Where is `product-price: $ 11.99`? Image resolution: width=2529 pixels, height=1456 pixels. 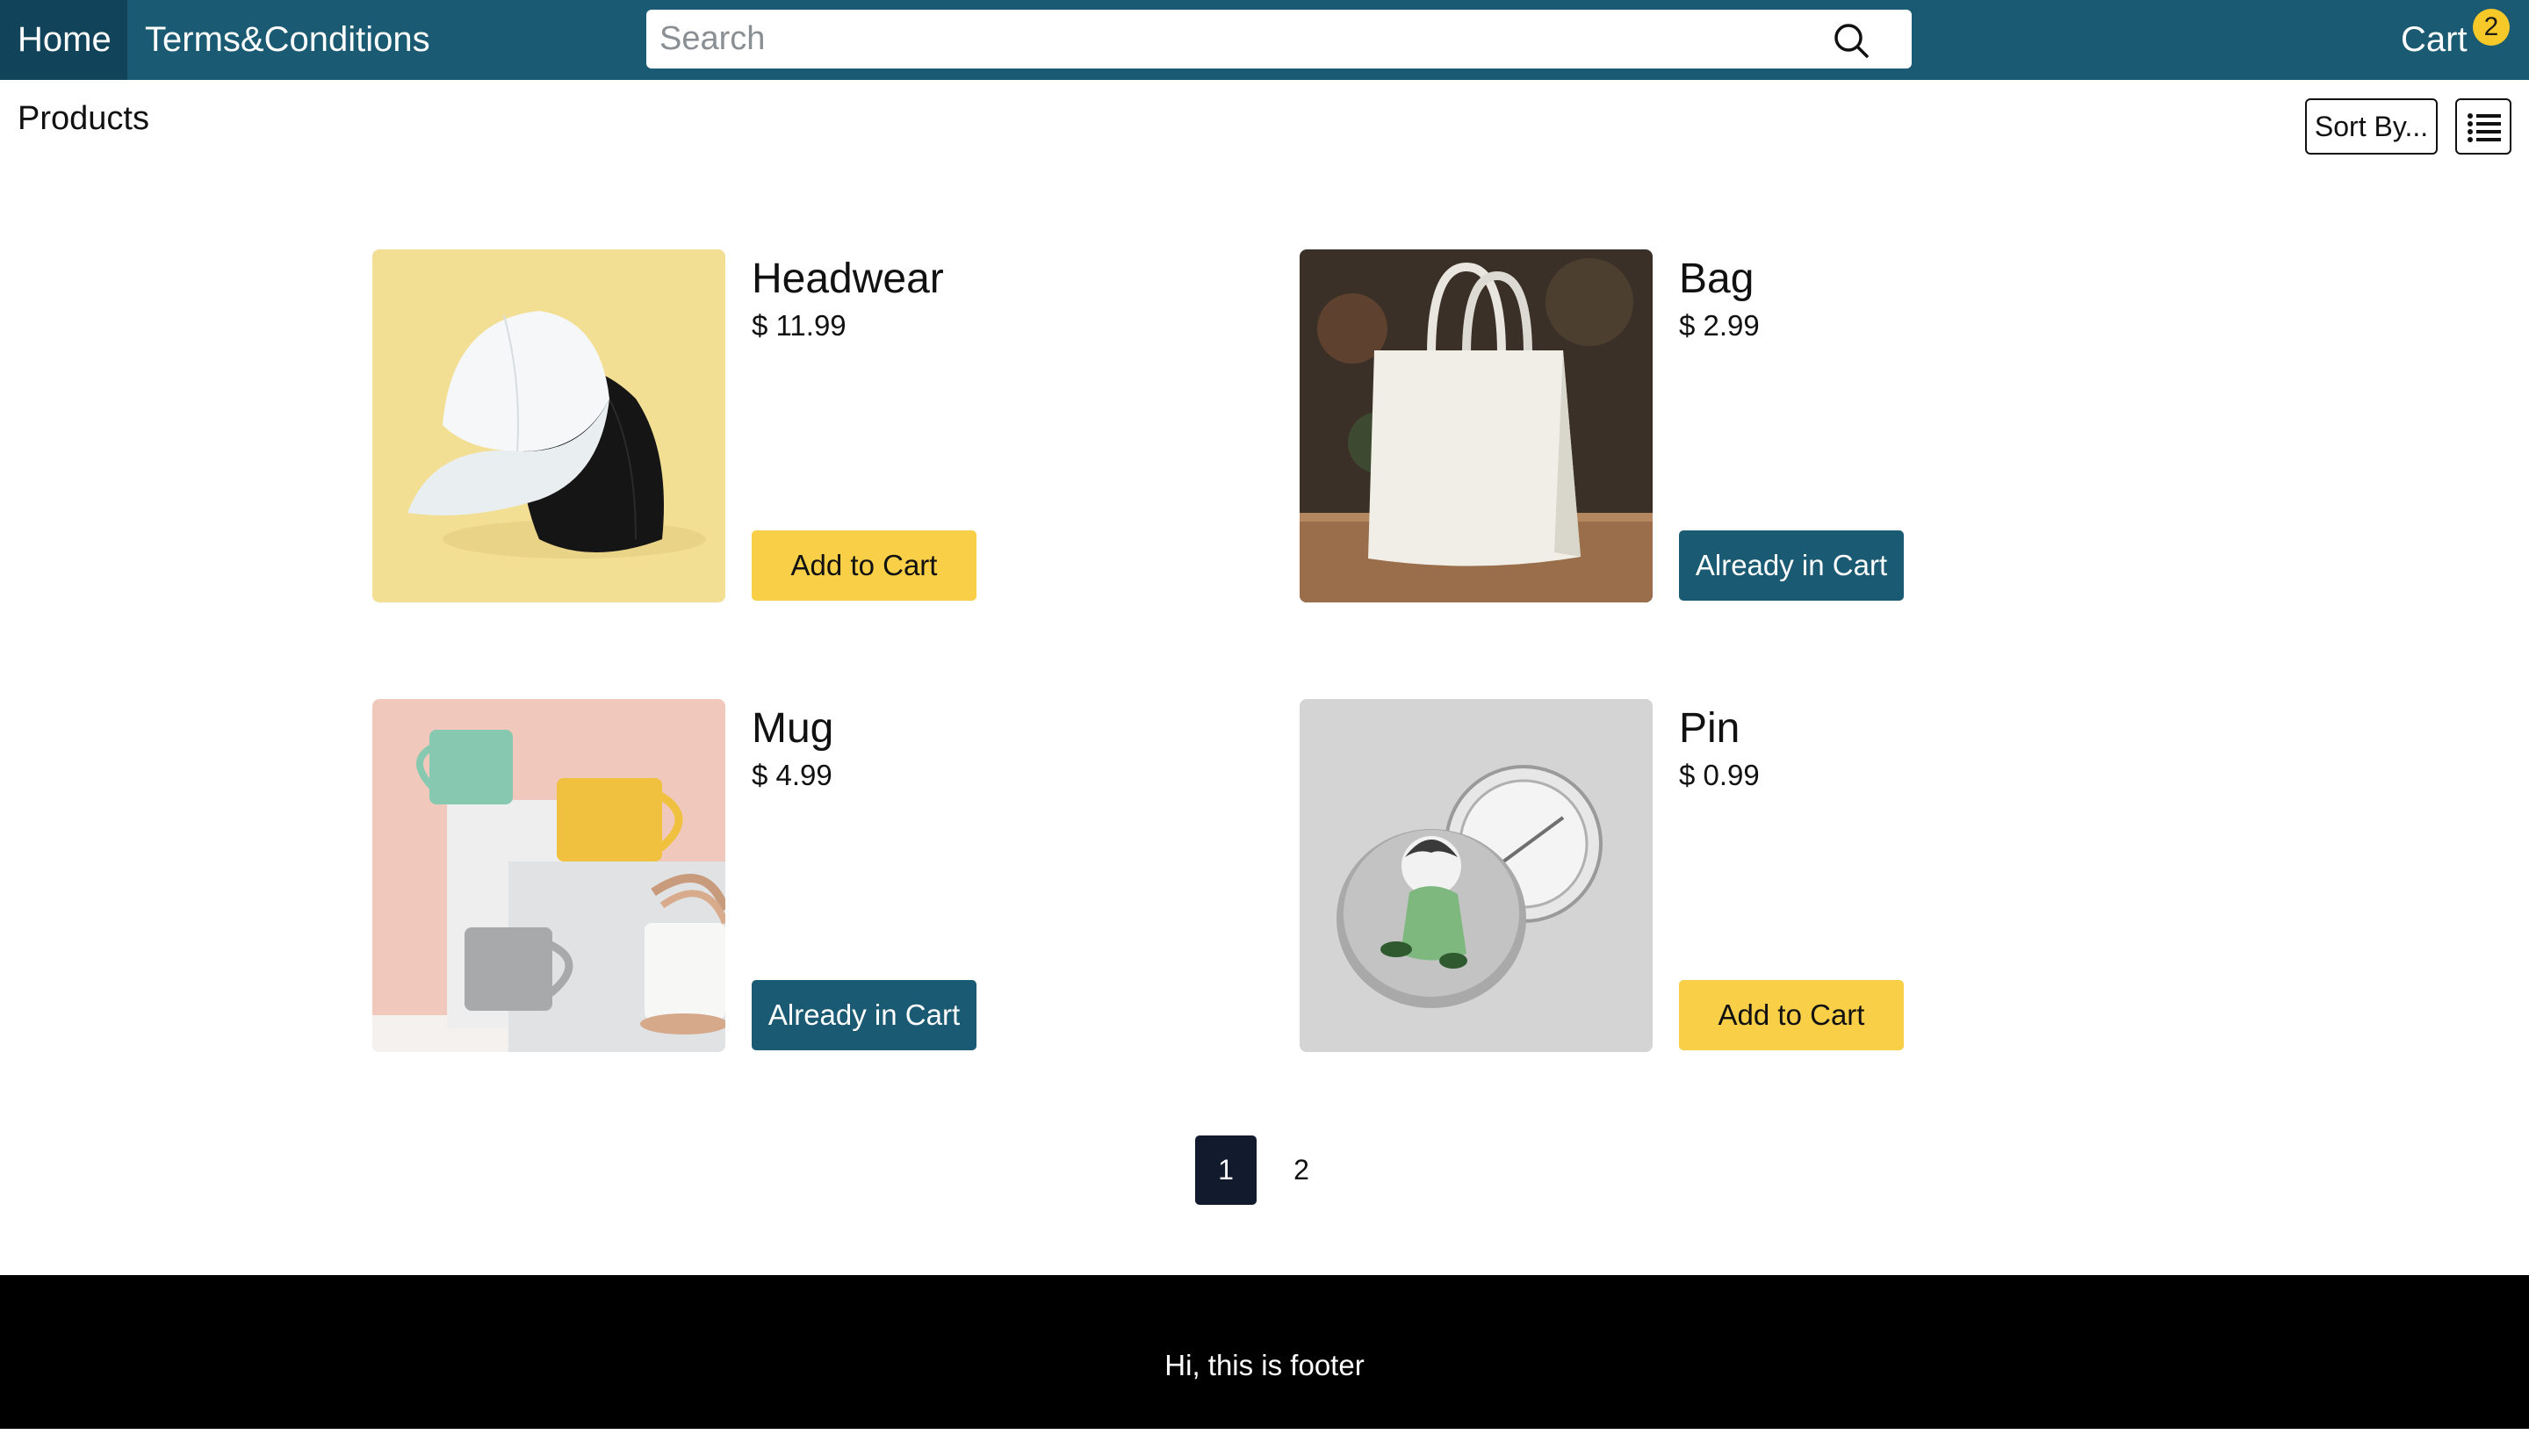
product-price: $ 11.99 is located at coordinates (800, 325).